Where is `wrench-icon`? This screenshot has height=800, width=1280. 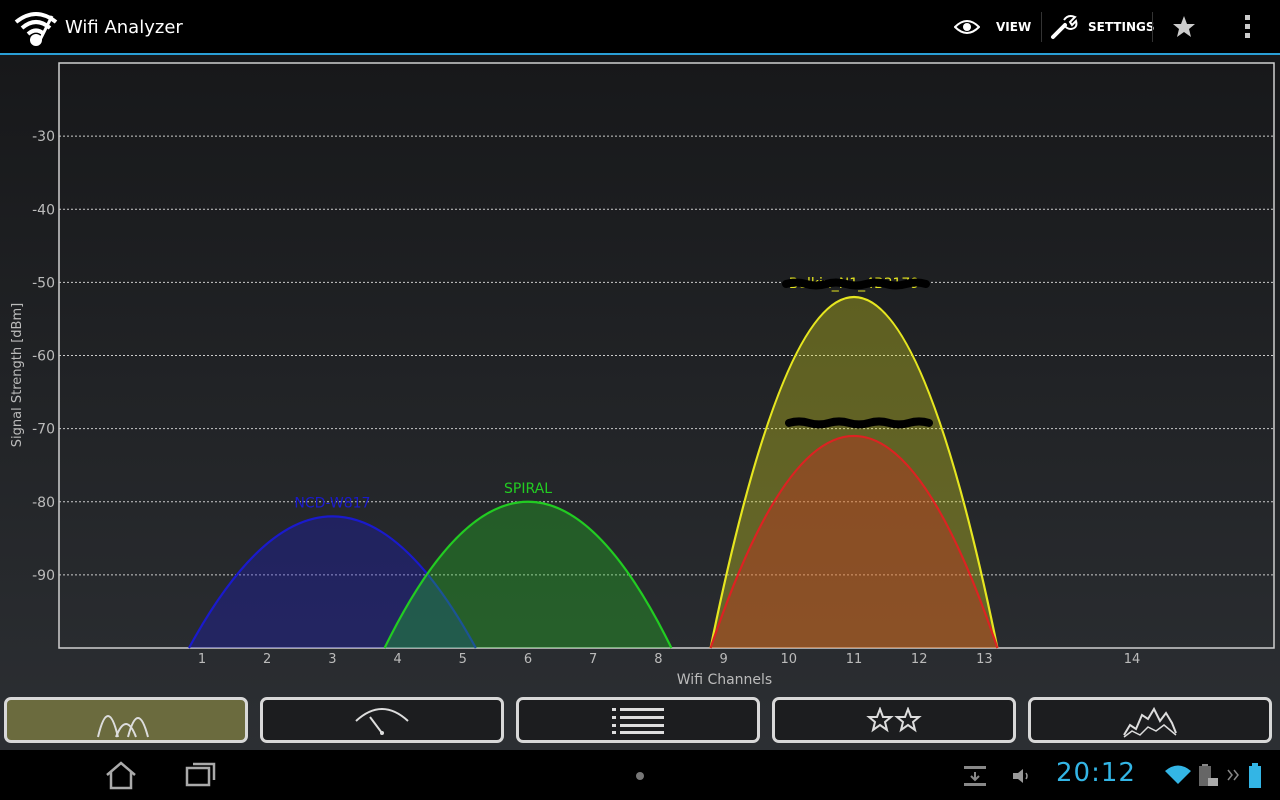
wrench-icon is located at coordinates (1064, 27).